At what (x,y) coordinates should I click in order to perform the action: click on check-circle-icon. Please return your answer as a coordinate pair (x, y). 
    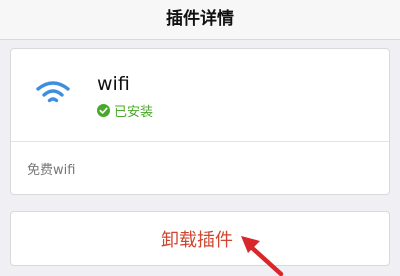
    Looking at the image, I should click on (103, 110).